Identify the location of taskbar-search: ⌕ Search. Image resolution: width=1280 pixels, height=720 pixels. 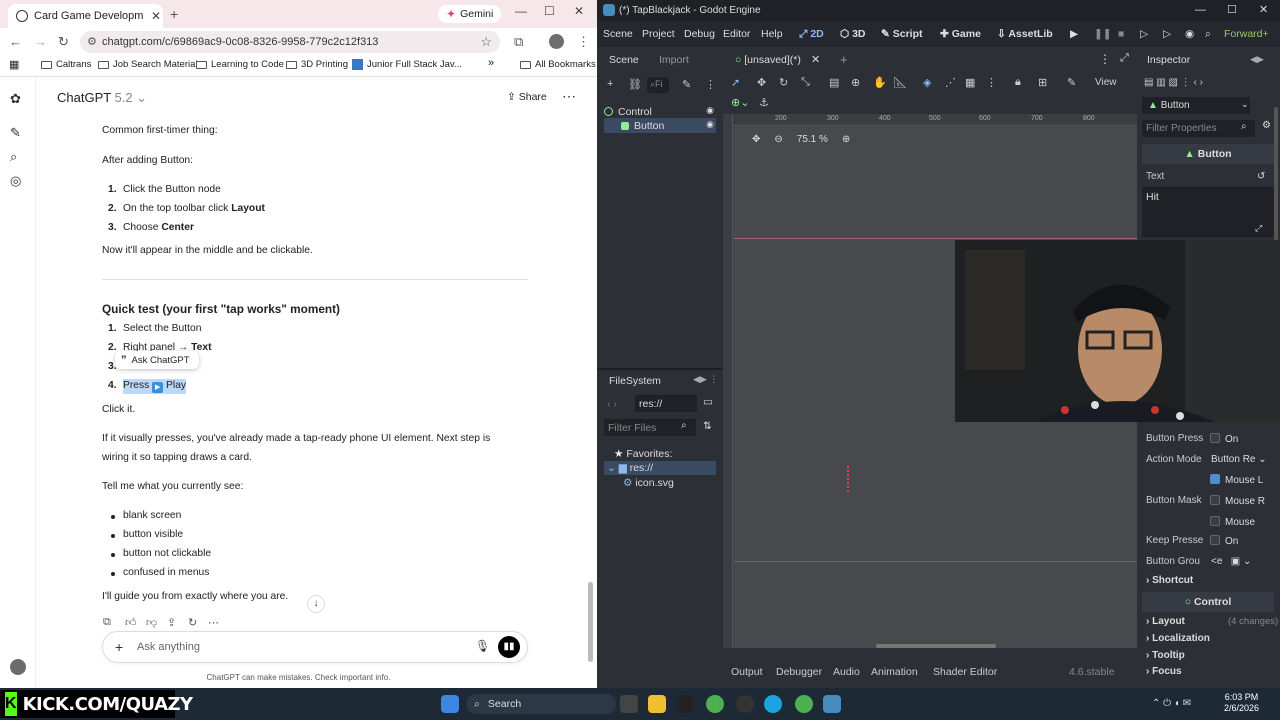
(541, 704).